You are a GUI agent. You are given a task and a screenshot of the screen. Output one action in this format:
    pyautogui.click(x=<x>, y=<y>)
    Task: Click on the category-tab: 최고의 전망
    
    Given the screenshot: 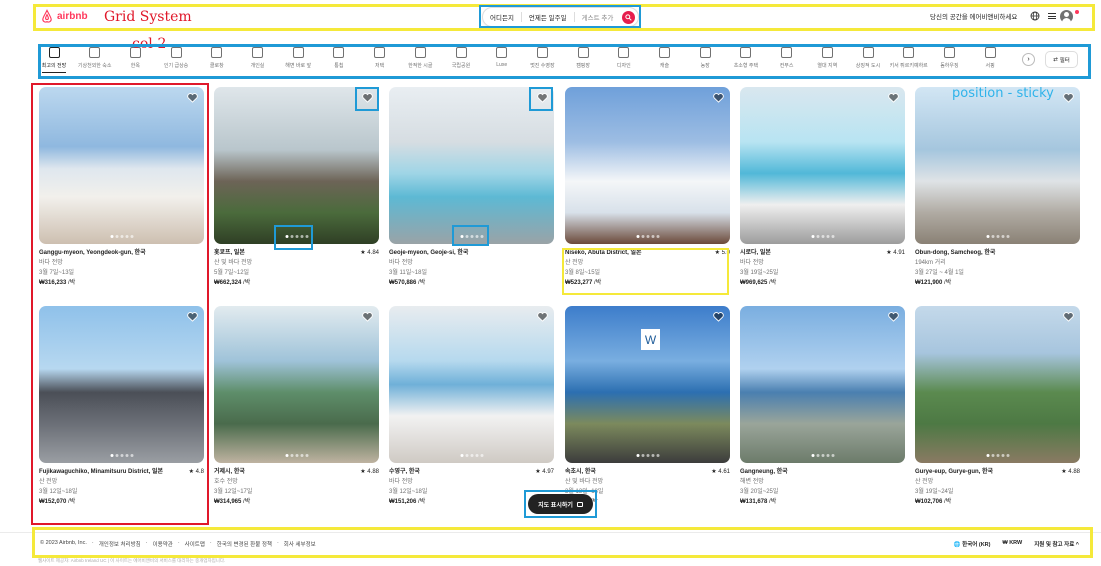 What is the action you would take?
    pyautogui.click(x=54, y=60)
    